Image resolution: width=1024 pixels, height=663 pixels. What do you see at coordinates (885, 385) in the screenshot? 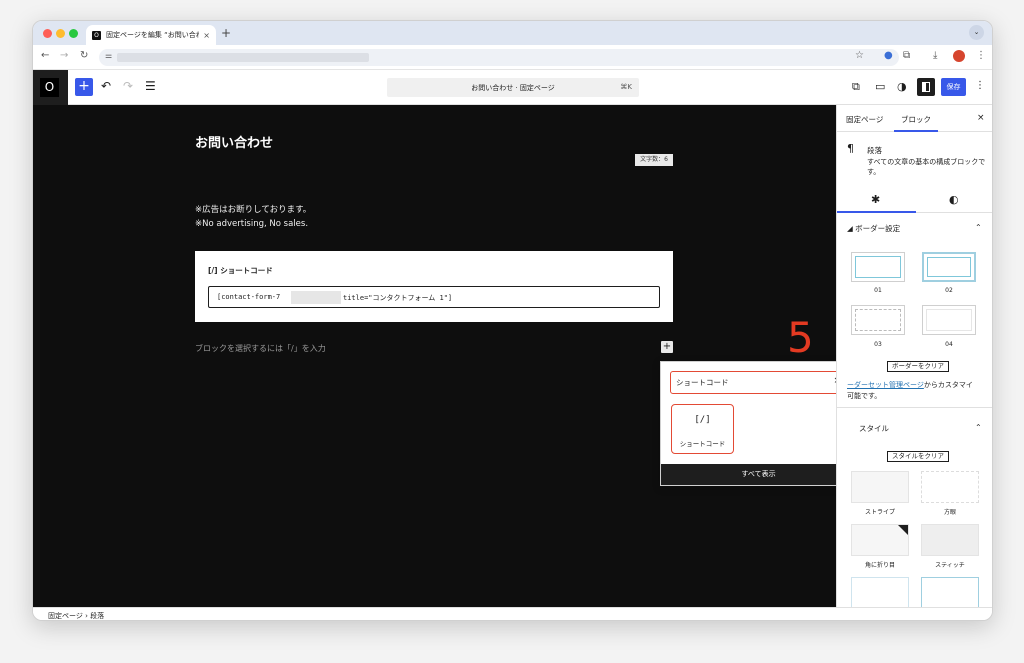
I see `border-settings-link: ーダーセット管理ページ` at bounding box center [885, 385].